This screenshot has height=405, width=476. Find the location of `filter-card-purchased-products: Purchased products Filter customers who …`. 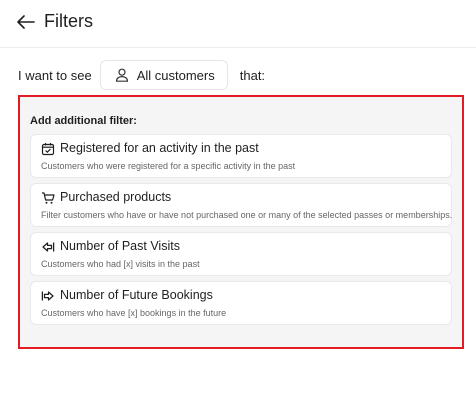

filter-card-purchased-products: Purchased products Filter customers who … is located at coordinates (241, 205).